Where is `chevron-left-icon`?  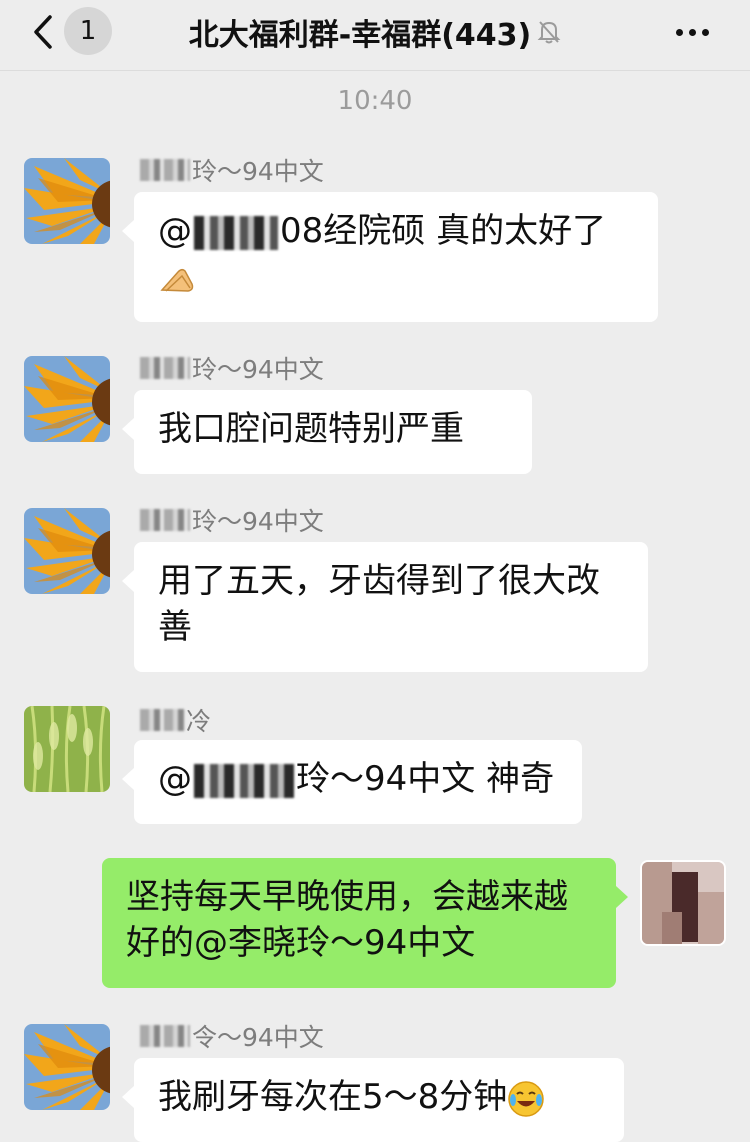
chevron-left-icon is located at coordinates (43, 32).